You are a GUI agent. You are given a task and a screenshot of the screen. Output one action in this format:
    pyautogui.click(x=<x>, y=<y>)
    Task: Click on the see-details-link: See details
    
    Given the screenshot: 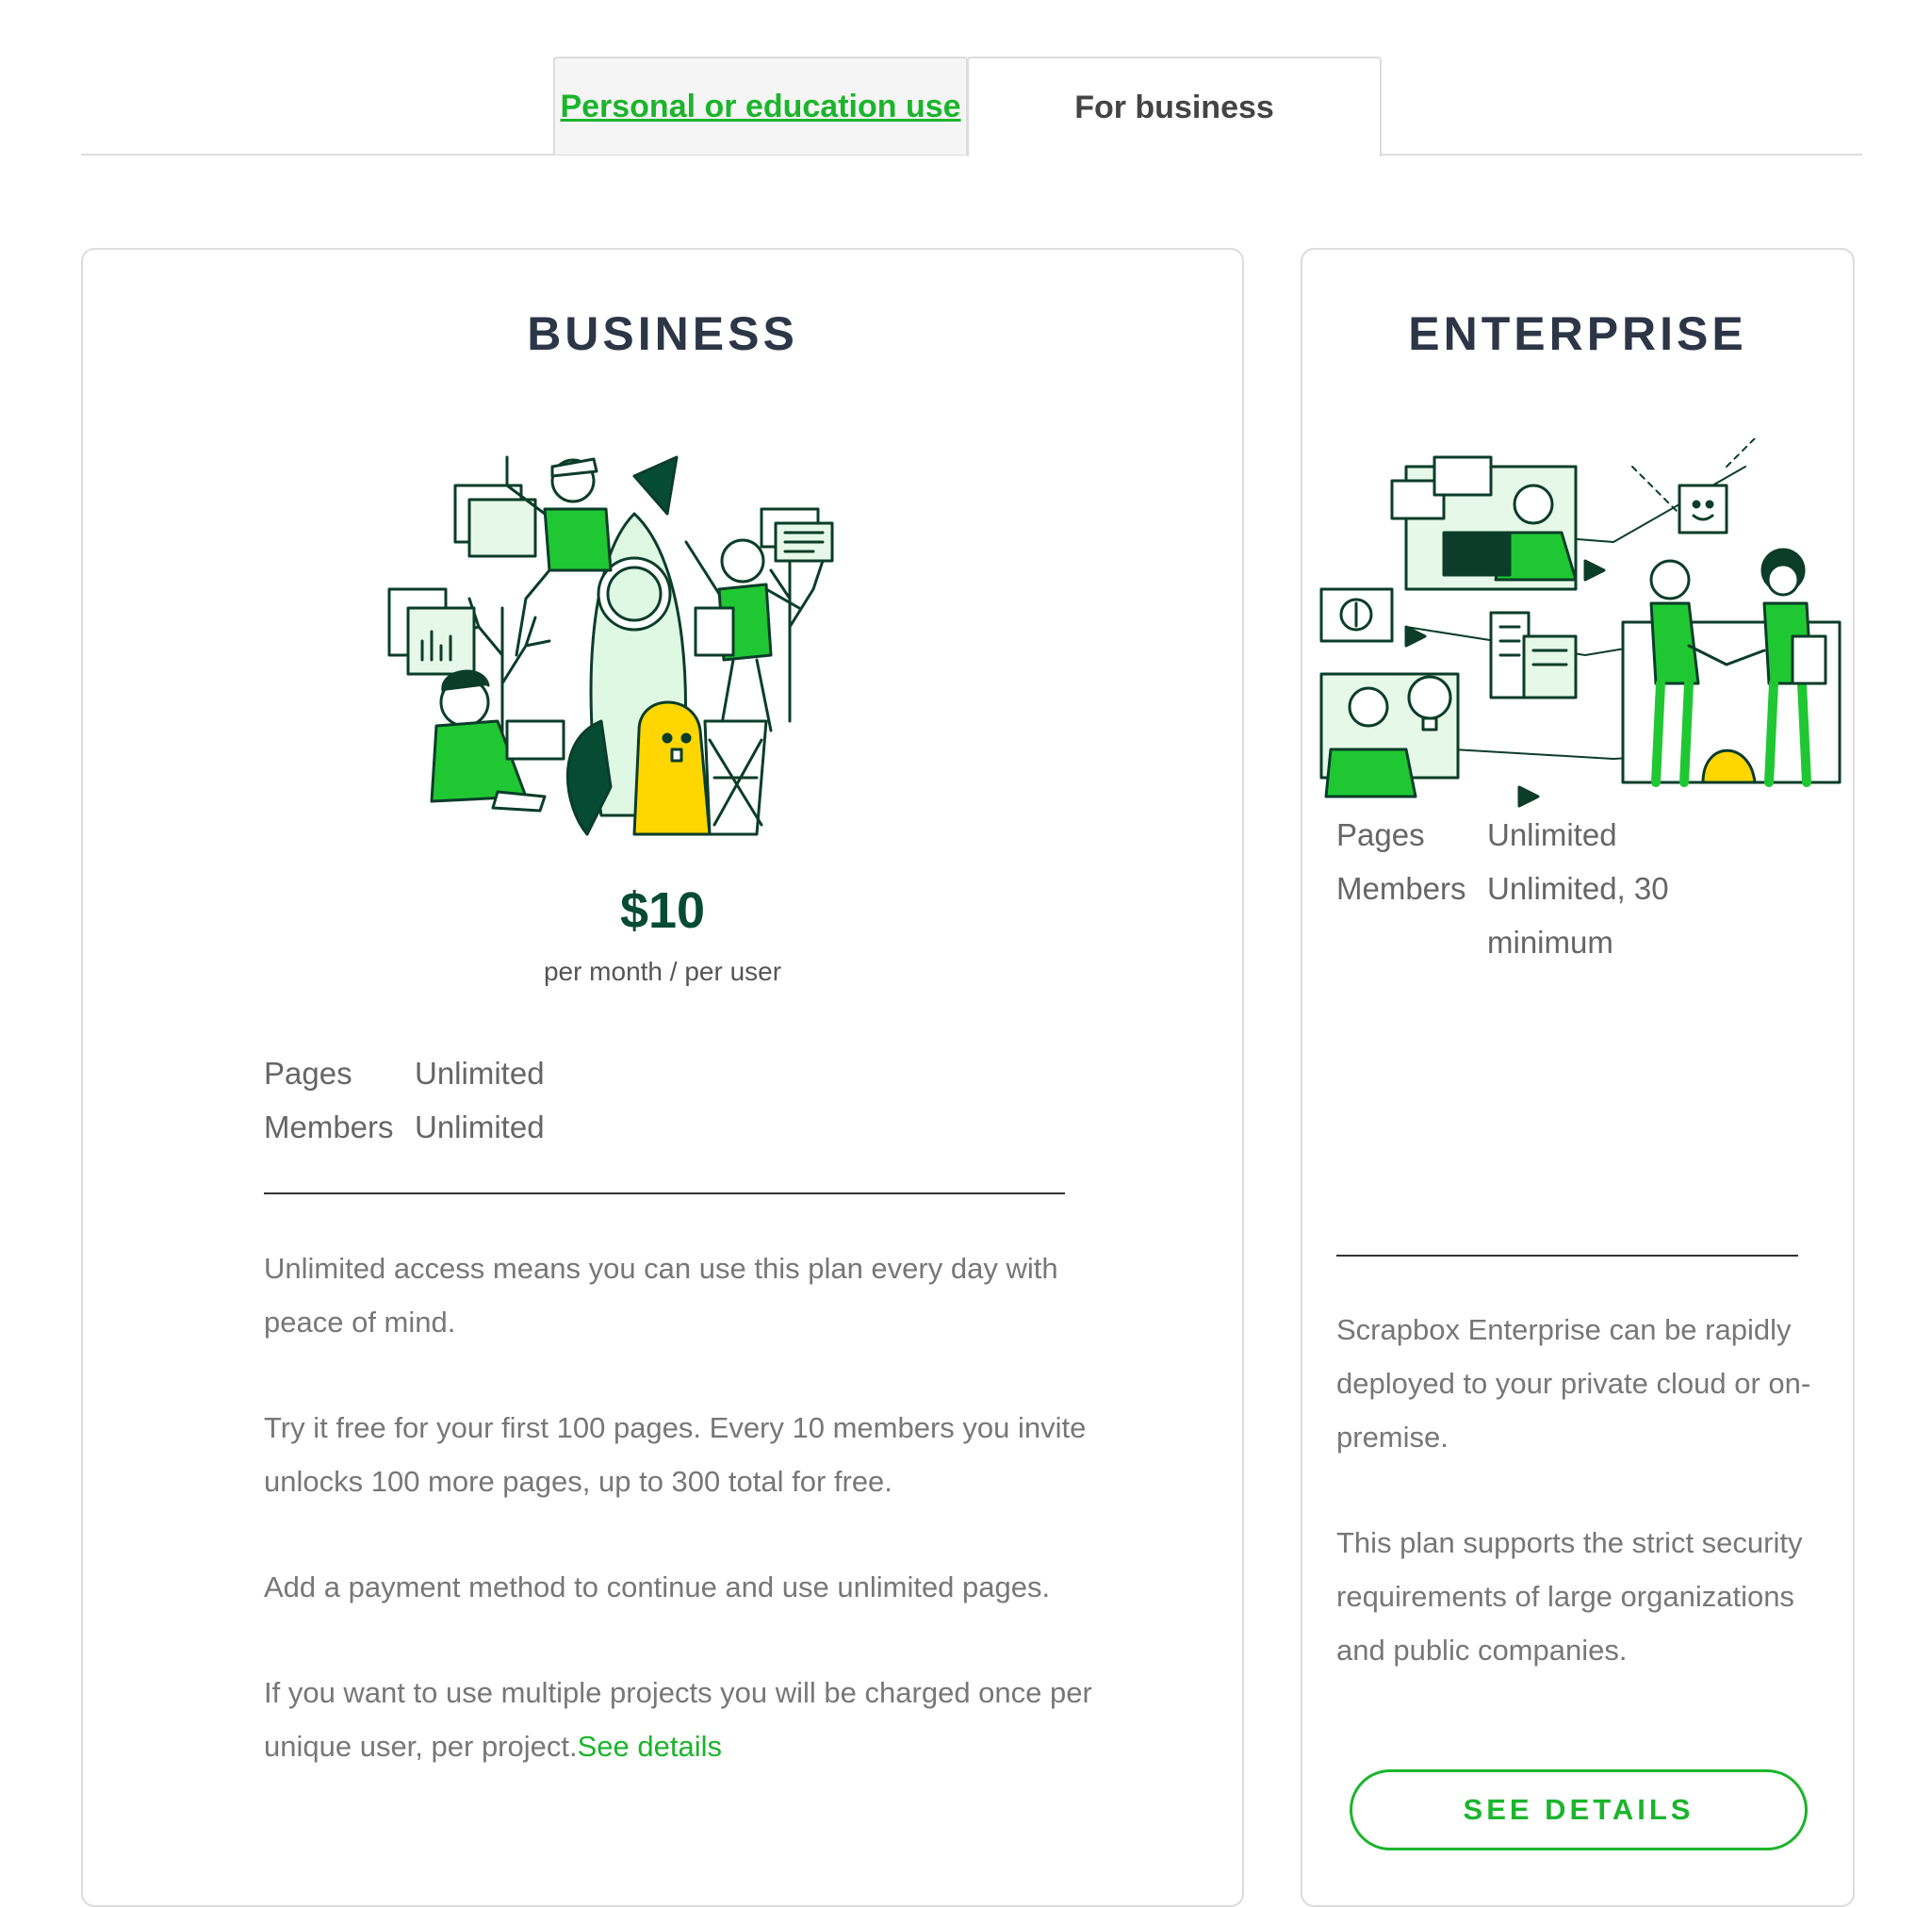 What is the action you would take?
    pyautogui.click(x=650, y=1746)
    